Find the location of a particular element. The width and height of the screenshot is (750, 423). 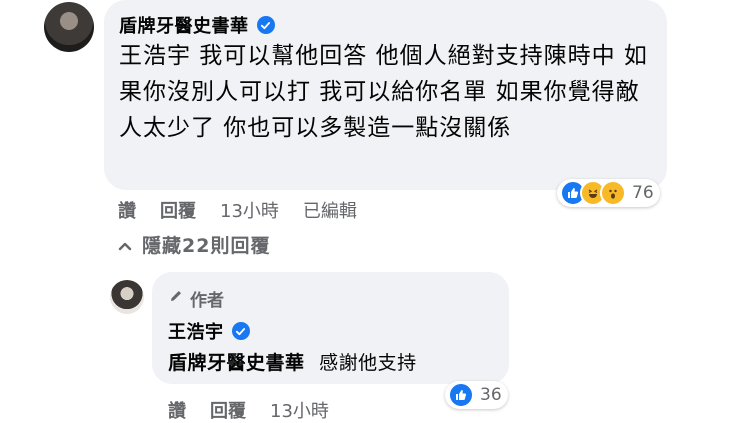

comment-author-name: 盾牌牙醫史書華 is located at coordinates (184, 25).